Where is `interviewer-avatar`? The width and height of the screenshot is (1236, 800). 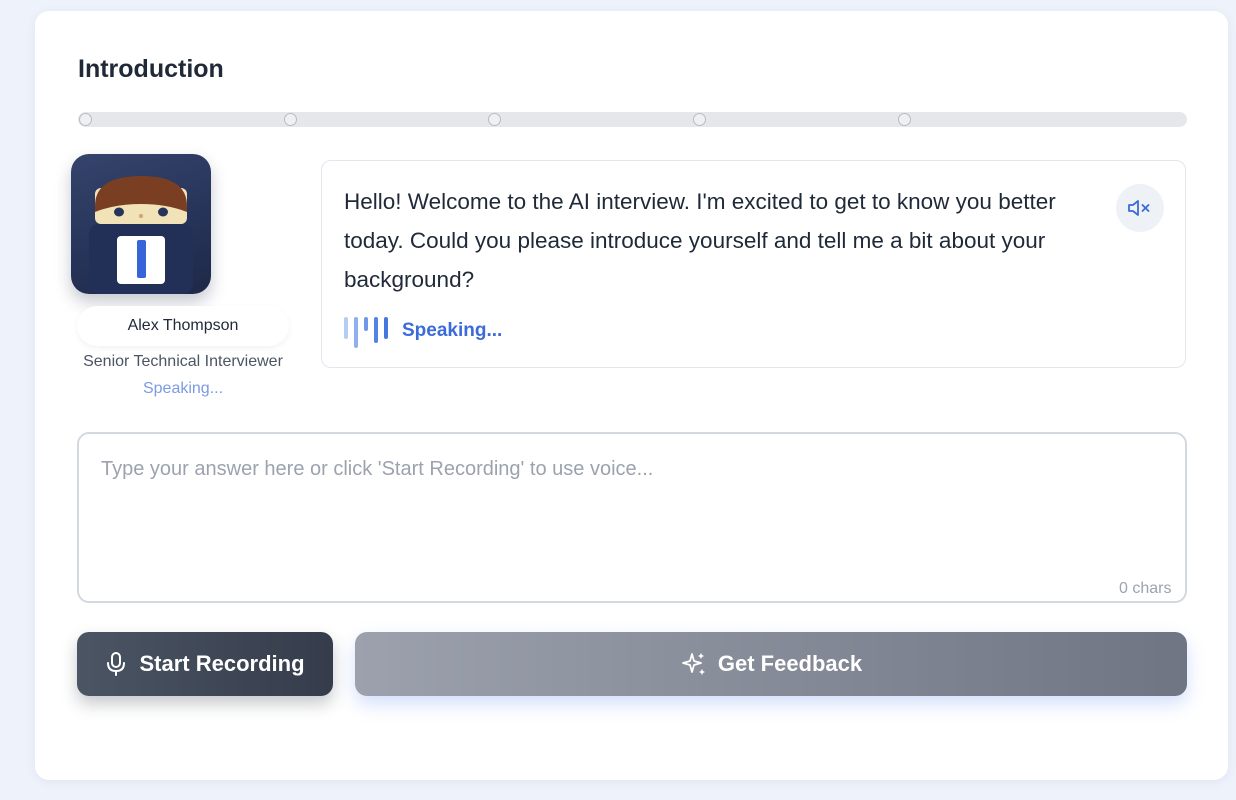 interviewer-avatar is located at coordinates (141, 224).